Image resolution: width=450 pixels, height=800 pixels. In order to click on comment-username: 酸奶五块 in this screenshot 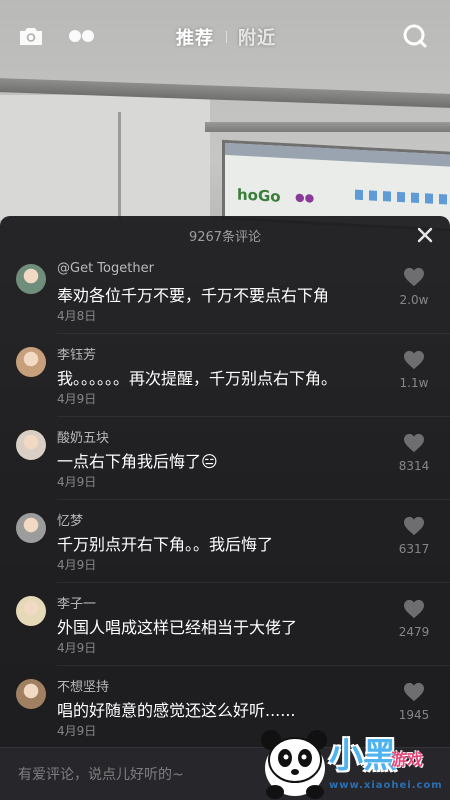, I will do `click(83, 436)`.